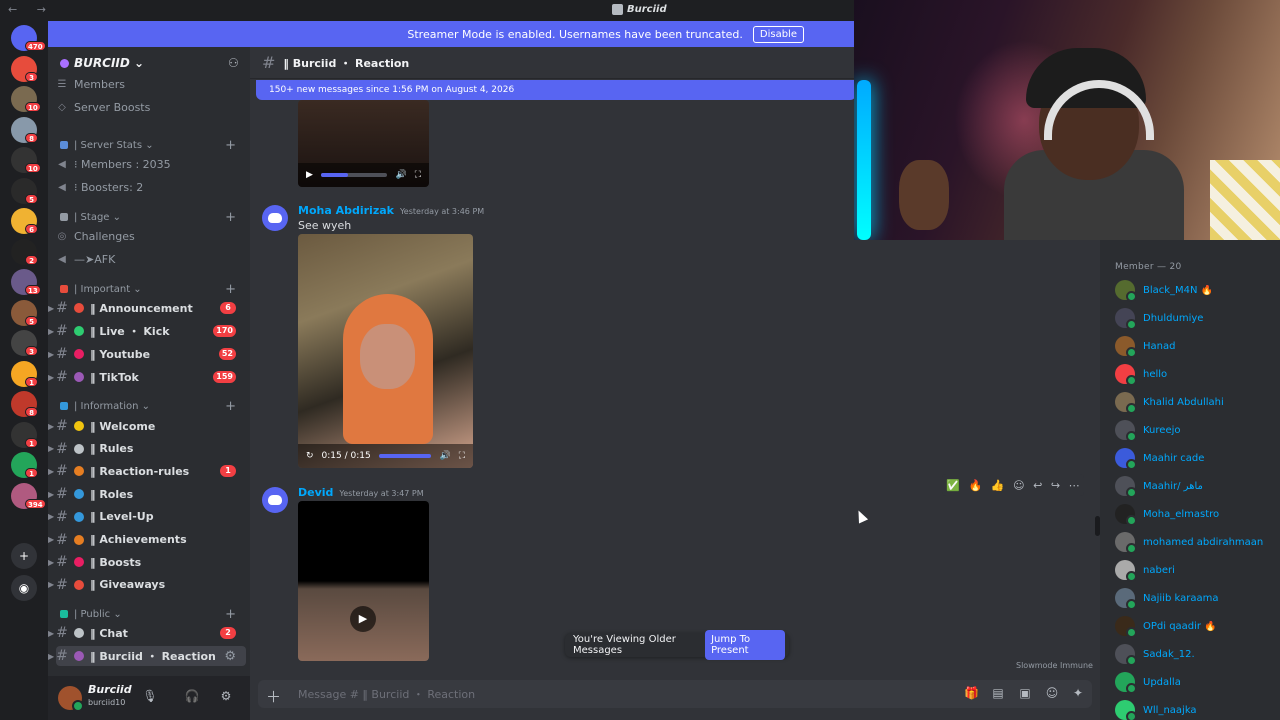 The height and width of the screenshot is (720, 1280). What do you see at coordinates (1197, 626) in the screenshot?
I see `member-item: OPdi qaadir 🔥` at bounding box center [1197, 626].